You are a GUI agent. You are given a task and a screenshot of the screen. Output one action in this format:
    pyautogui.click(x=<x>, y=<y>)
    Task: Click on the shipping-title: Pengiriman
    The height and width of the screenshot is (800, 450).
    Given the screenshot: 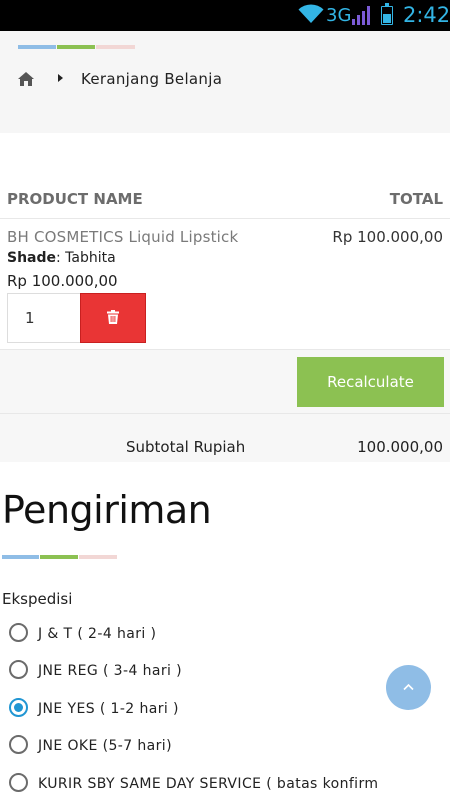 What is the action you would take?
    pyautogui.click(x=107, y=510)
    